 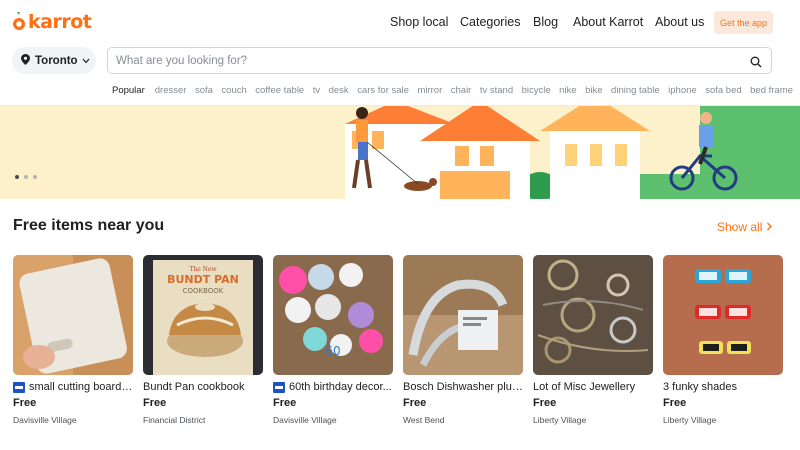 What do you see at coordinates (339, 90) in the screenshot?
I see `popular-tag: desk` at bounding box center [339, 90].